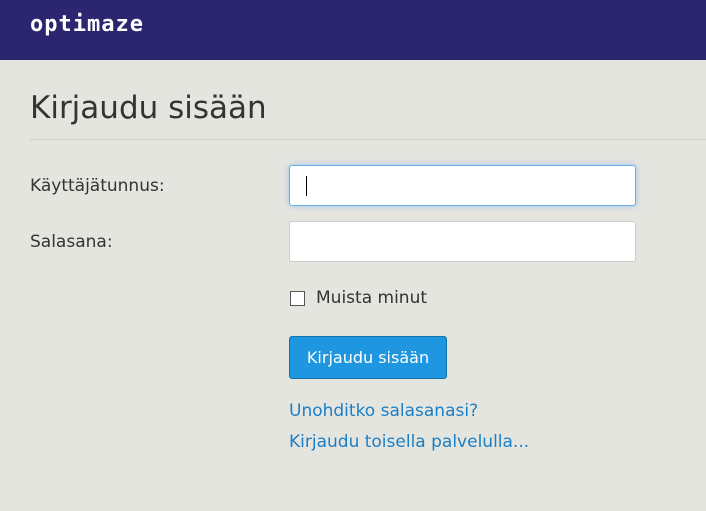 This screenshot has height=511, width=706. I want to click on page-title: Kirjaudu sisään, so click(148, 108).